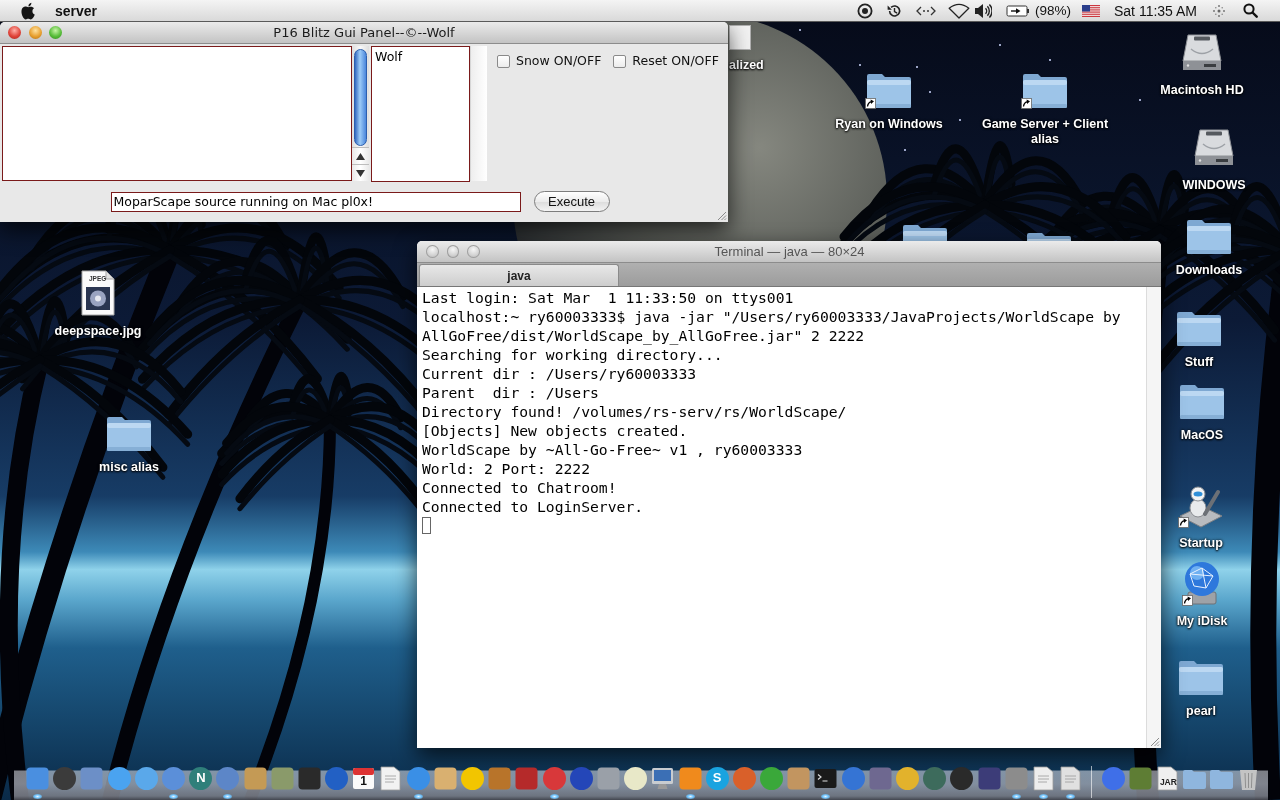 This screenshot has width=1280, height=800. Describe the element at coordinates (533, 506) in the screenshot. I see `terminal-line: Connected to LoginServer.` at that location.